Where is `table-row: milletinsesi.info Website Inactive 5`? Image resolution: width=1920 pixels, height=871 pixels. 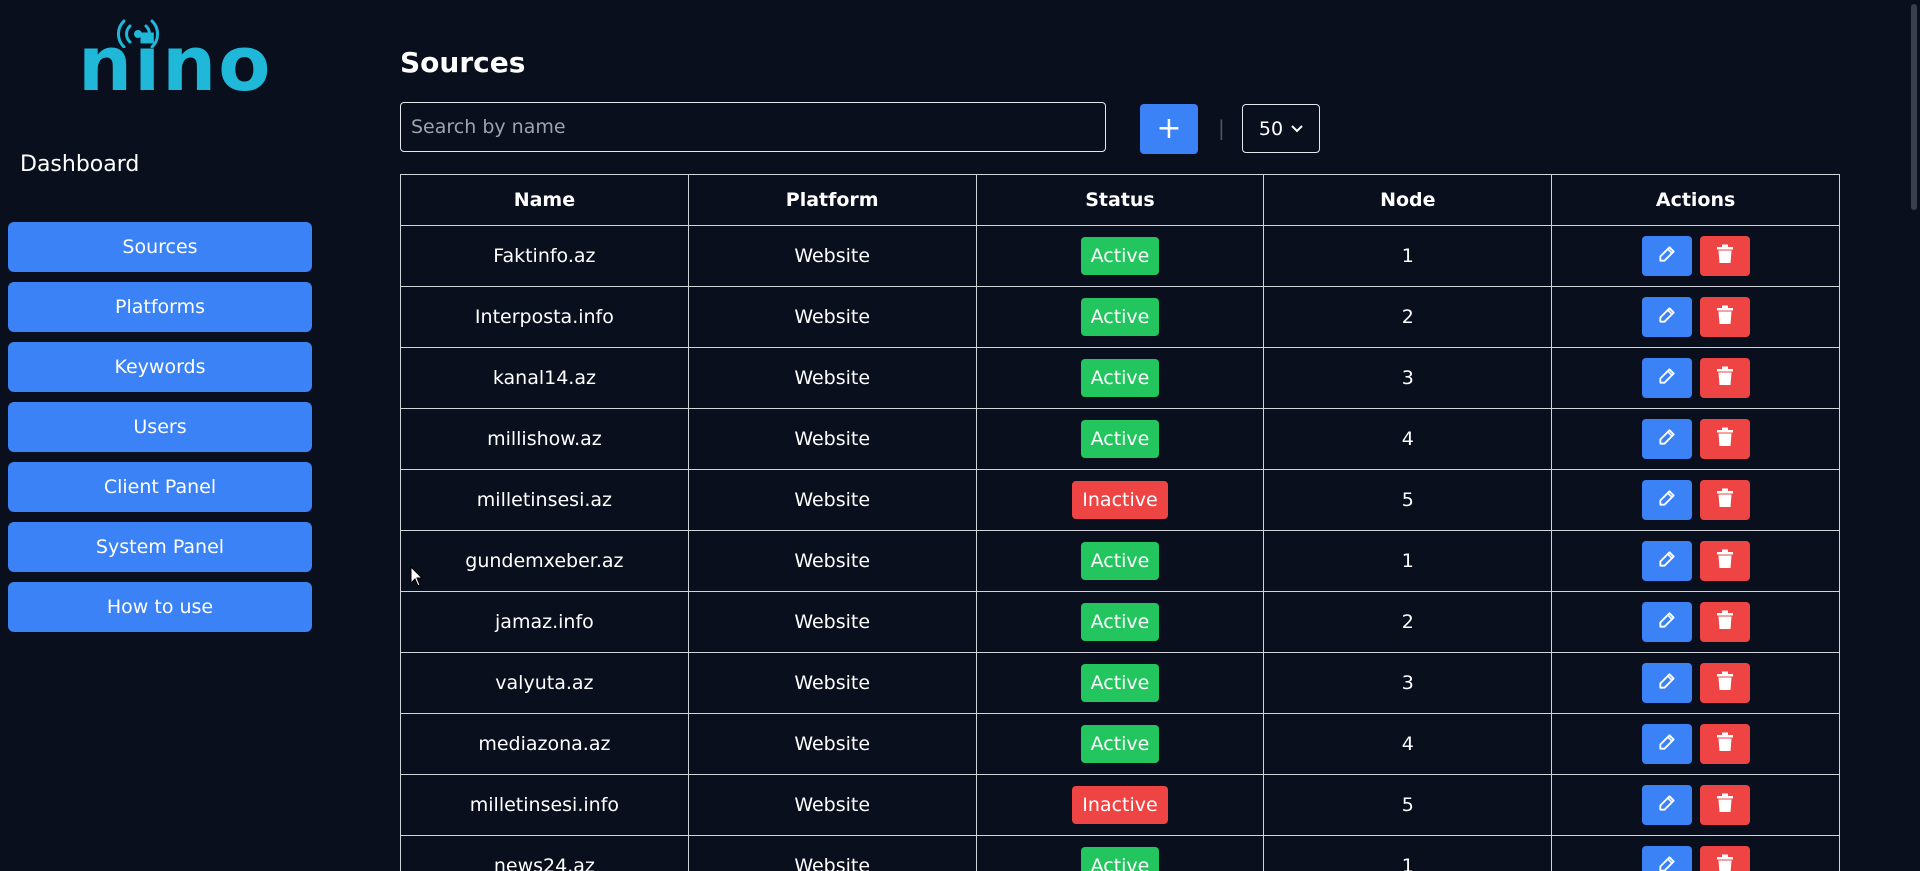
table-row: milletinsesi.info Website Inactive 5 is located at coordinates (1120, 805).